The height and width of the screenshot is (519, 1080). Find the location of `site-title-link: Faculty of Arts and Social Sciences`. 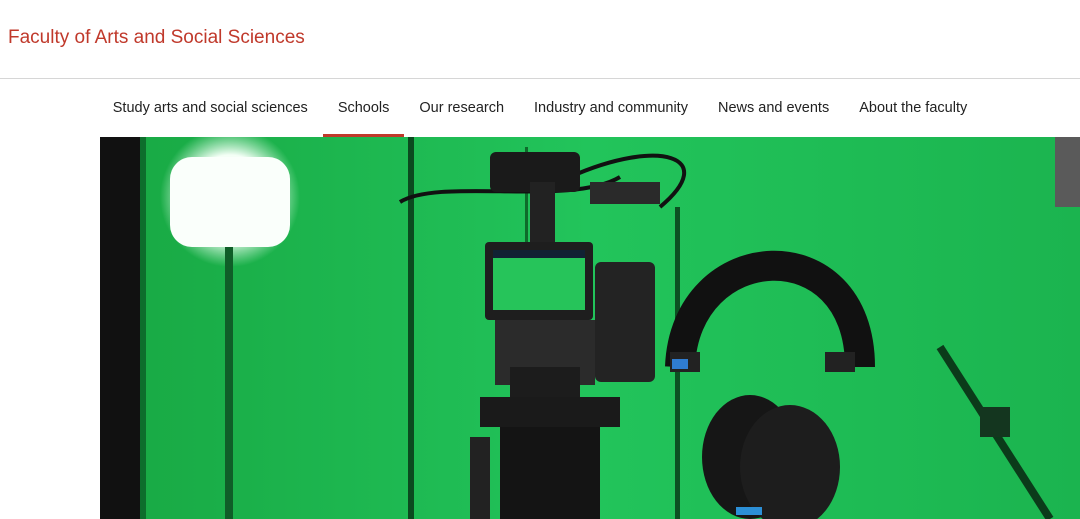

site-title-link: Faculty of Arts and Social Sciences is located at coordinates (156, 38).